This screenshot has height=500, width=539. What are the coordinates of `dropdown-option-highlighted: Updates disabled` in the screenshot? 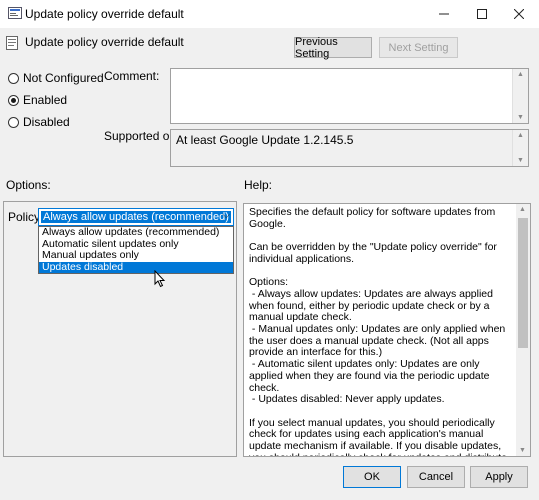 It's located at (136, 267).